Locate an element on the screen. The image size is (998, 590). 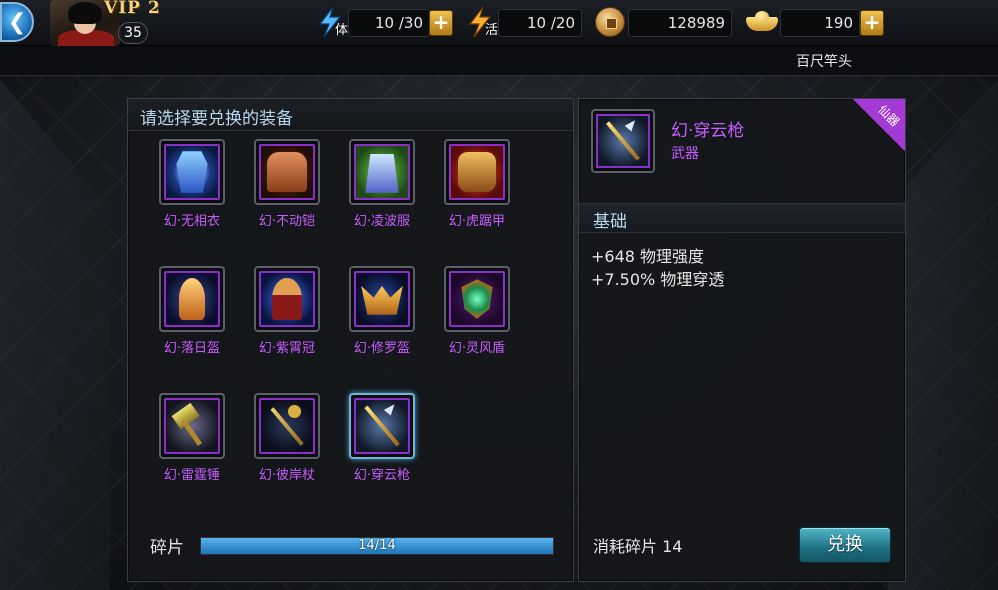
fragment-label: 碎片 is located at coordinates (167, 548).